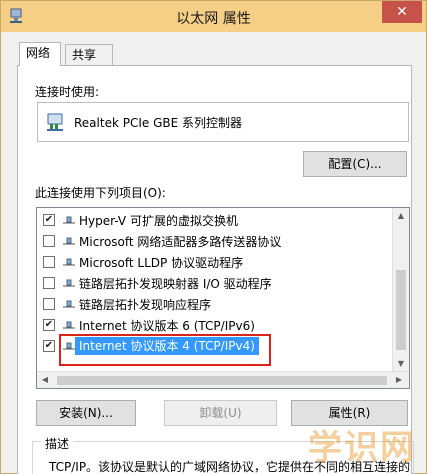 The height and width of the screenshot is (474, 427). Describe the element at coordinates (145, 305) in the screenshot. I see `item-label: 链路层拓扑发现响应程序` at that location.